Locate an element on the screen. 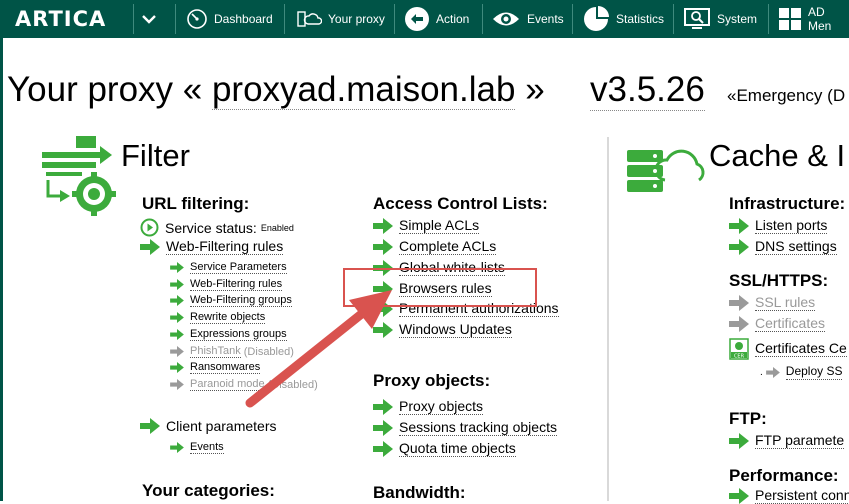 This screenshot has width=849, height=504. ssl-item: Certificates is located at coordinates (777, 324).